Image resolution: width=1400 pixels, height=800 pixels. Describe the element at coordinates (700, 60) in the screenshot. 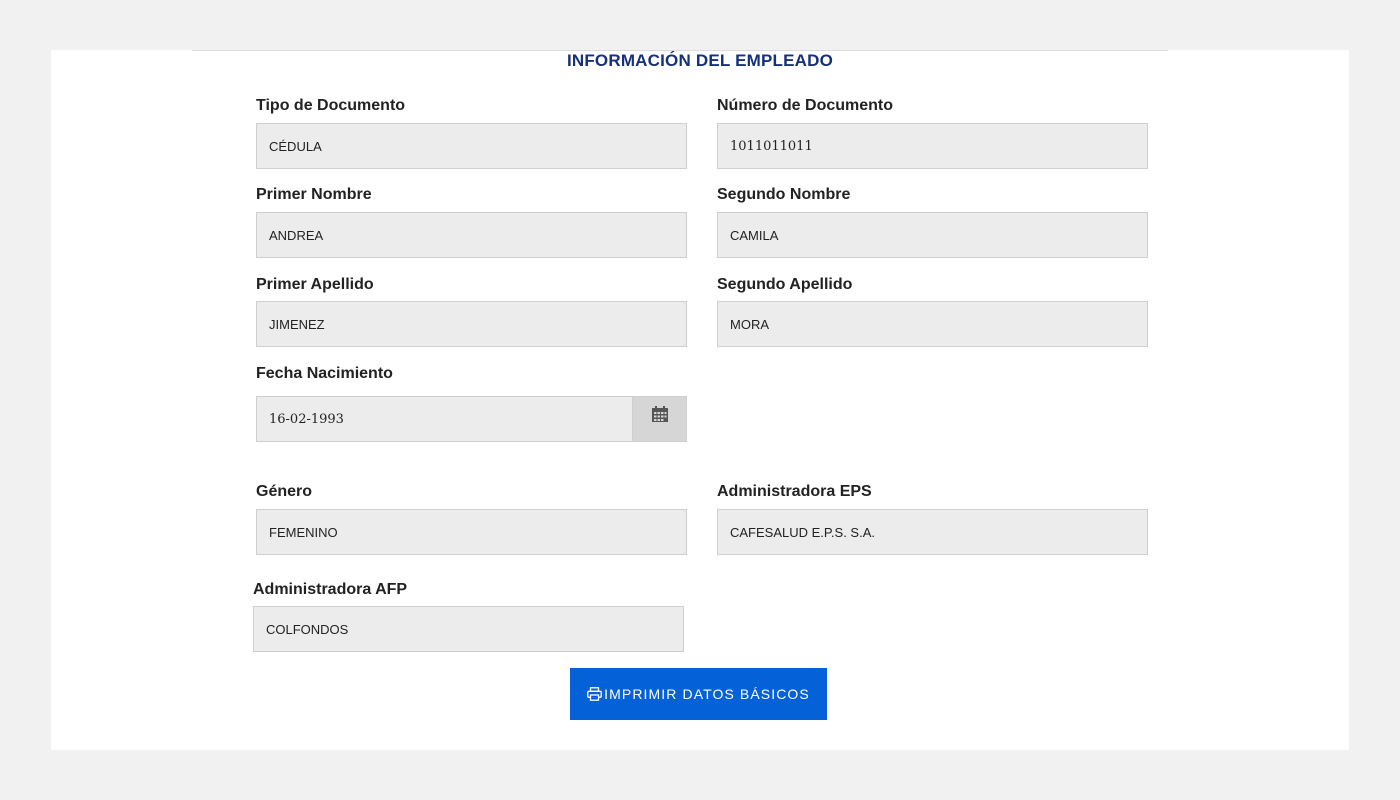

I see `section-title: INFORMACIÓN DEL EMPLEADO` at that location.